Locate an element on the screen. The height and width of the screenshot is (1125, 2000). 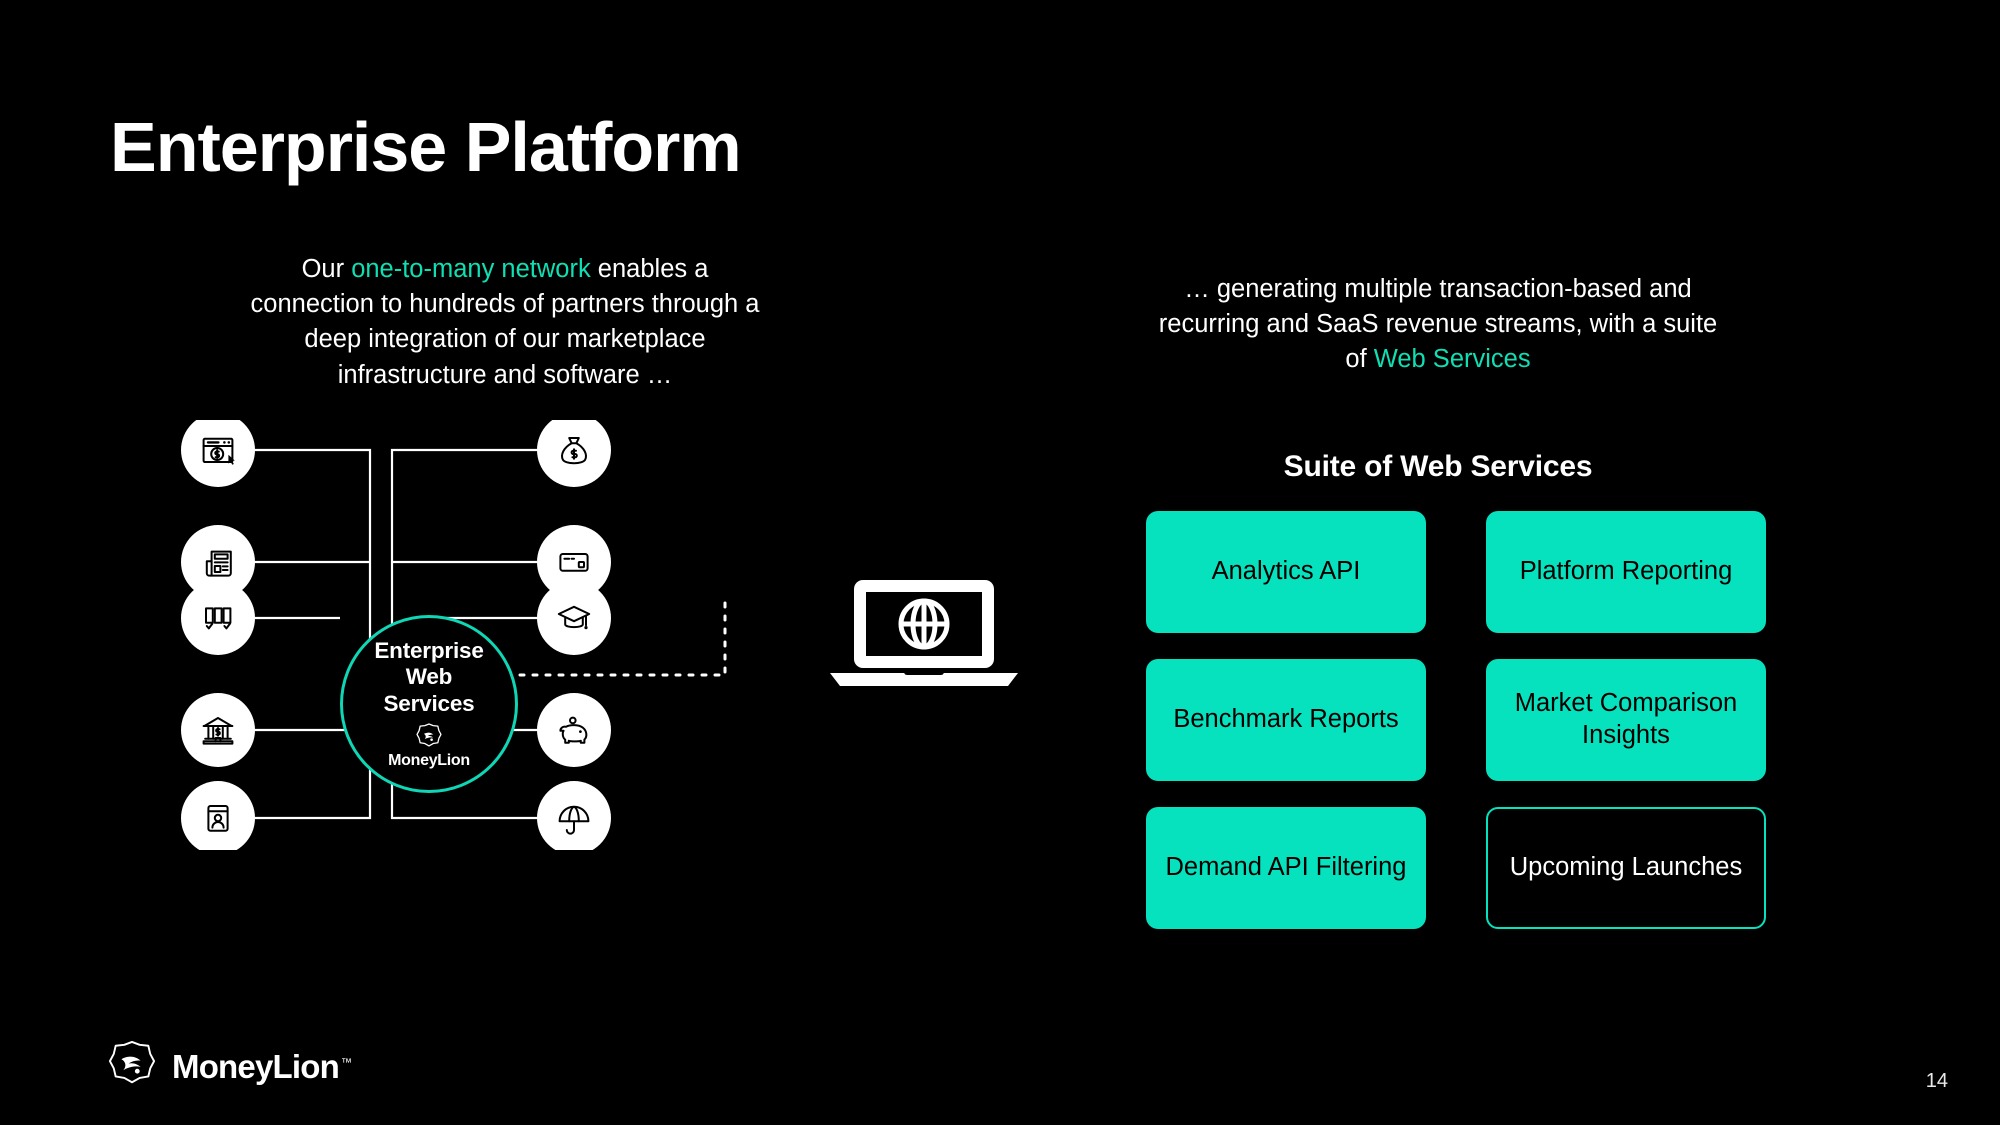
trademark-symbol: ™ is located at coordinates (346, 1062).